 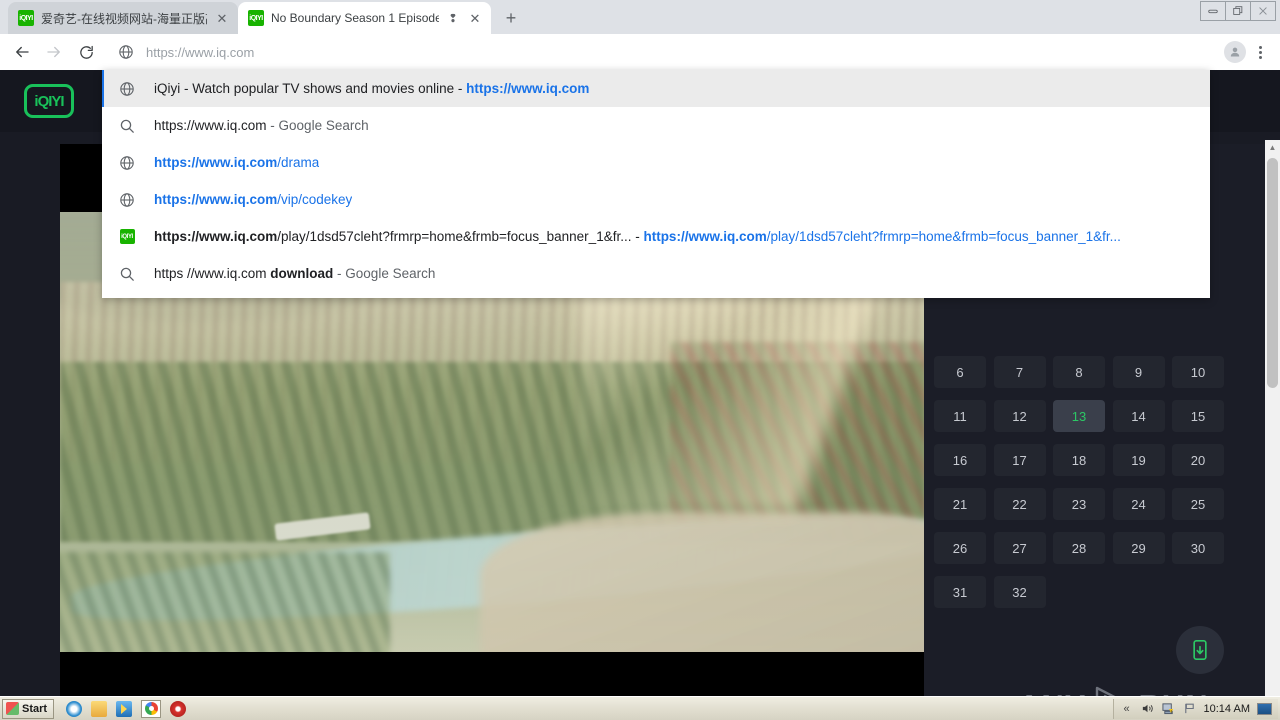 I want to click on episode-cell-20: 20, so click(x=1198, y=460).